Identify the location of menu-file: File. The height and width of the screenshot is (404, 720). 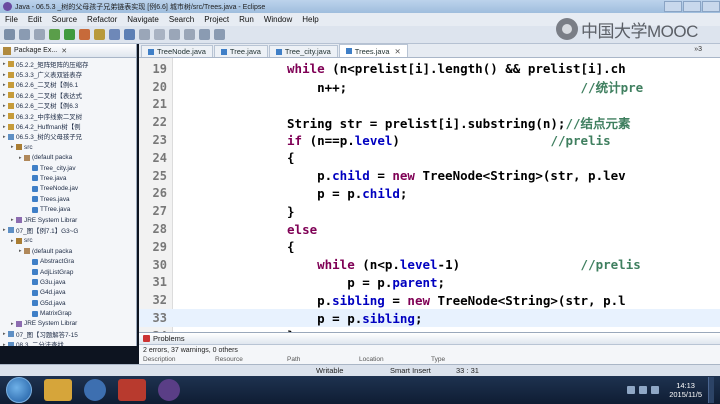
(11, 19).